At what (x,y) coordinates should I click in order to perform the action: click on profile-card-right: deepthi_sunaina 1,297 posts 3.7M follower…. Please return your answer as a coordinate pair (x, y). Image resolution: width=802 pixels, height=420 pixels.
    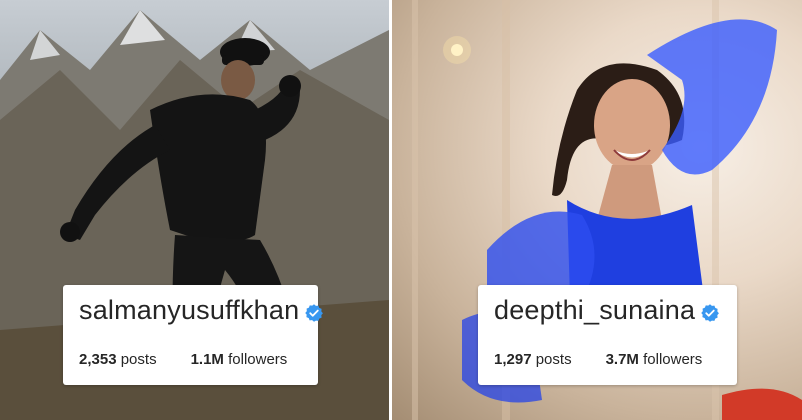
    Looking at the image, I should click on (607, 335).